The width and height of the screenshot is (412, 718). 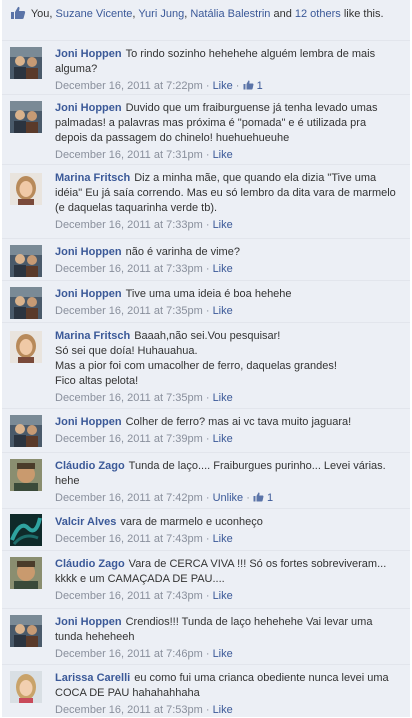 I want to click on avatar-valcir, so click(x=26, y=530).